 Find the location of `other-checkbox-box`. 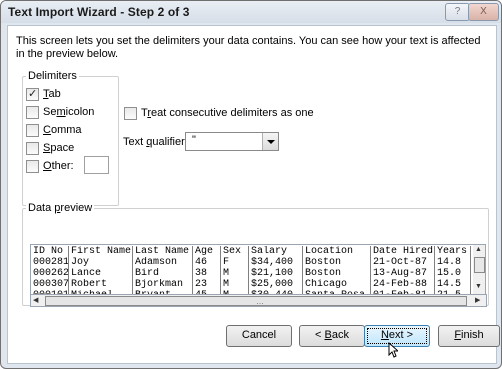

other-checkbox-box is located at coordinates (32, 166).